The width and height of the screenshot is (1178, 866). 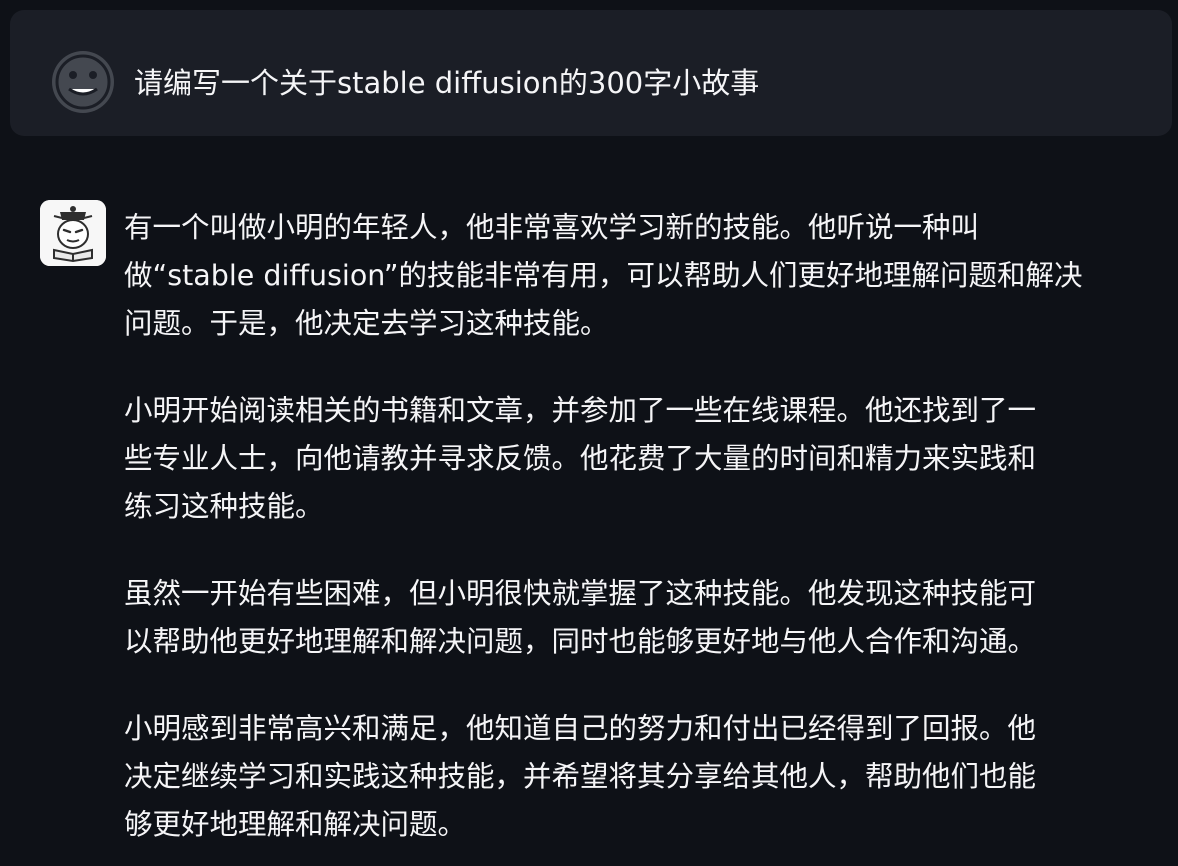 I want to click on text-line: 虽然一开始有些困难，但小明很快就掌握了这种技能。他发现这种技能可, so click(x=580, y=593).